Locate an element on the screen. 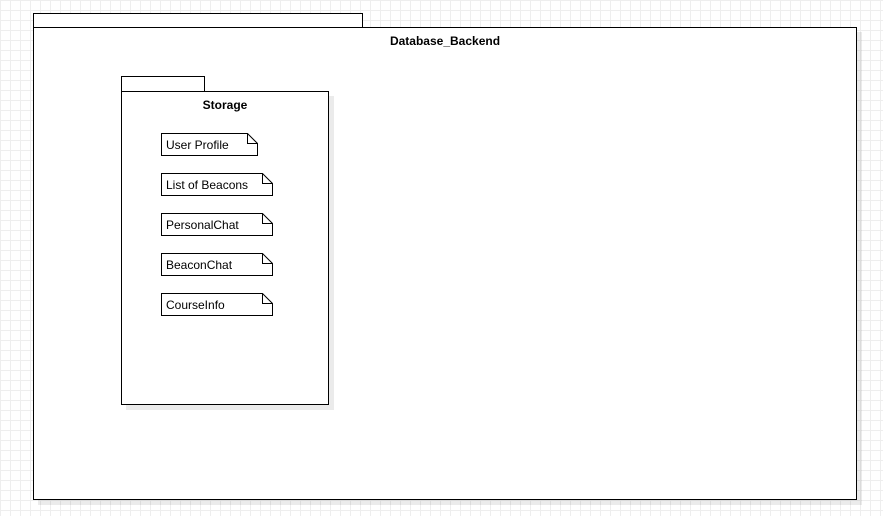 The width and height of the screenshot is (883, 516). note-label: List of Beacons is located at coordinates (207, 185).